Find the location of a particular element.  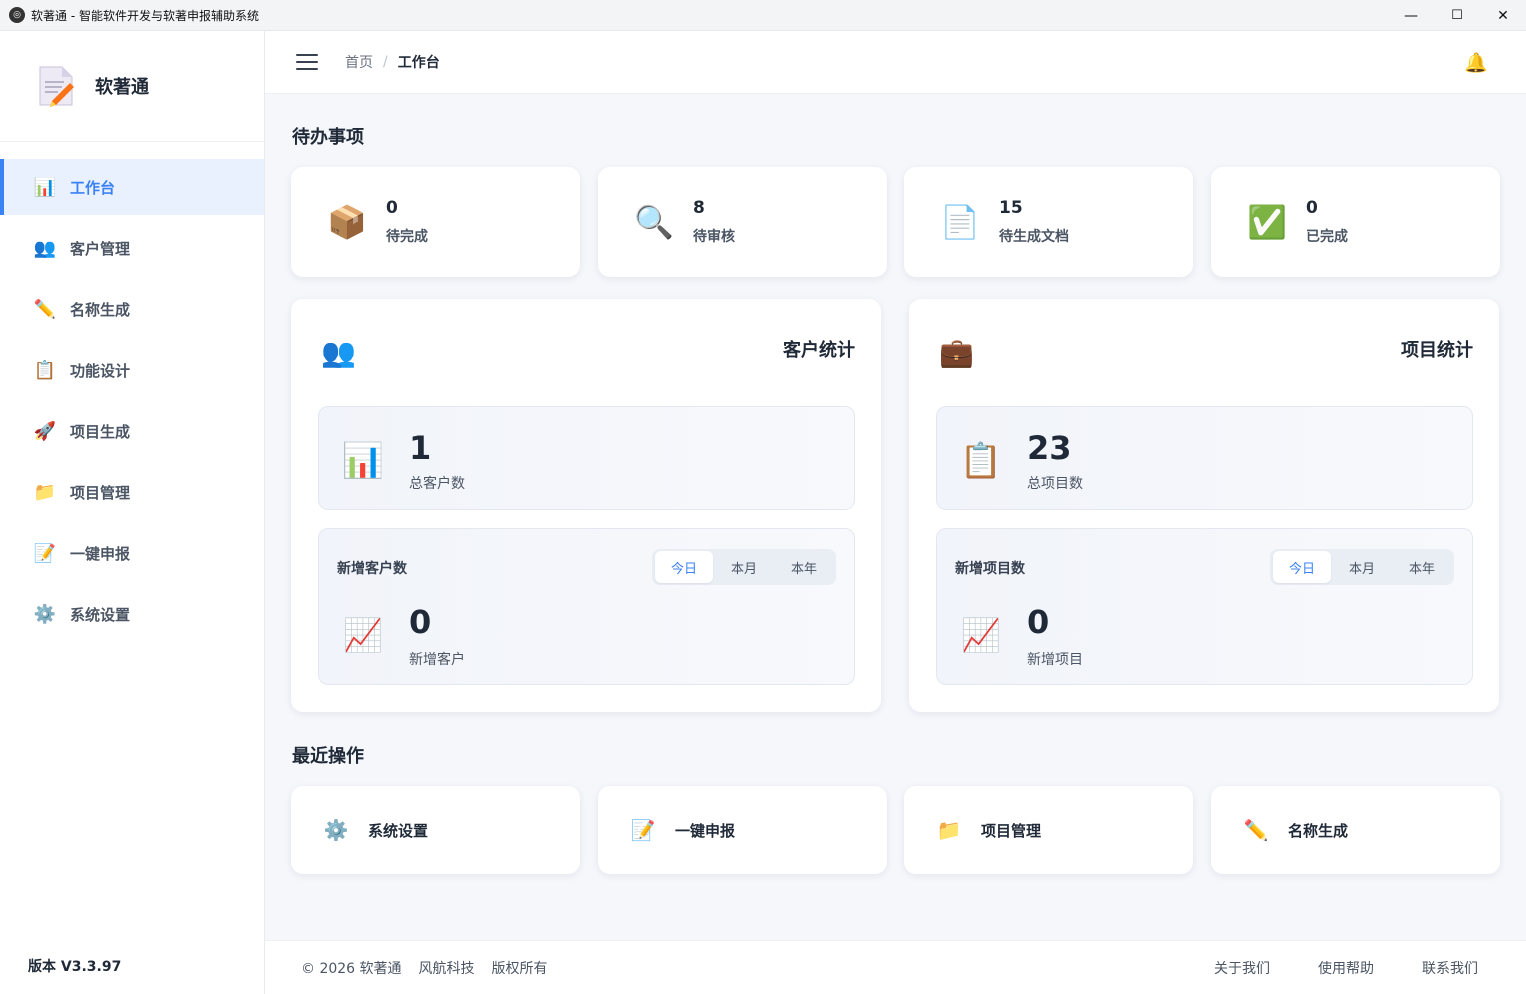

sidebar-item-workbench: 📊 工作台 is located at coordinates (132, 187).